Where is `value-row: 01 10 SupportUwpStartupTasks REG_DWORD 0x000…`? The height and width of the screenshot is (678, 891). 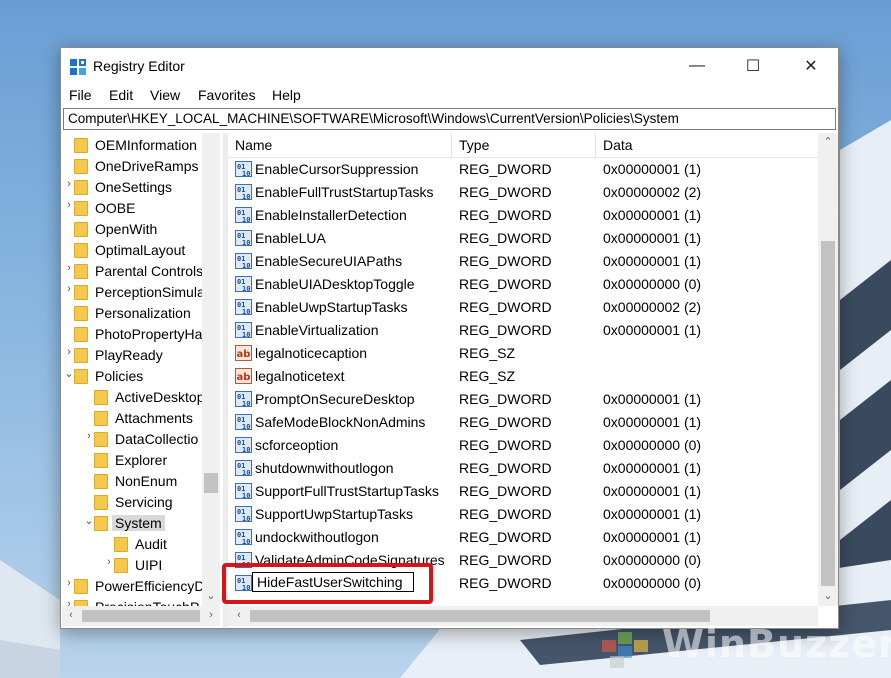 value-row: 01 10 SupportUwpStartupTasks REG_DWORD 0x000… is located at coordinates (523, 514).